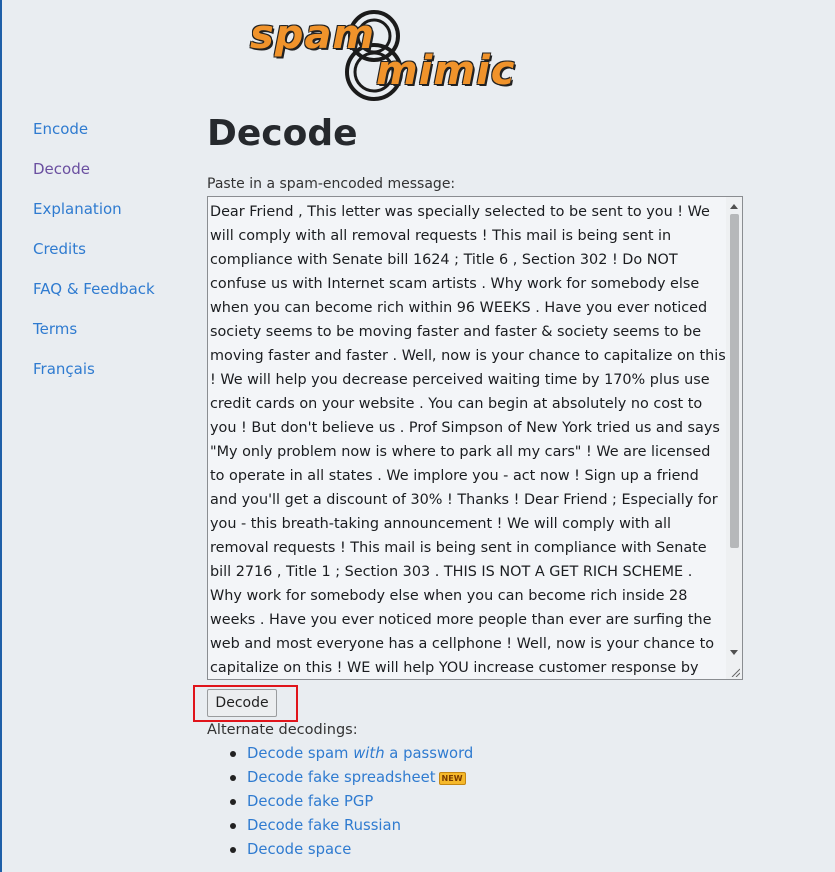  Describe the element at coordinates (313, 35) in the screenshot. I see `logo-word-spam: spam` at that location.